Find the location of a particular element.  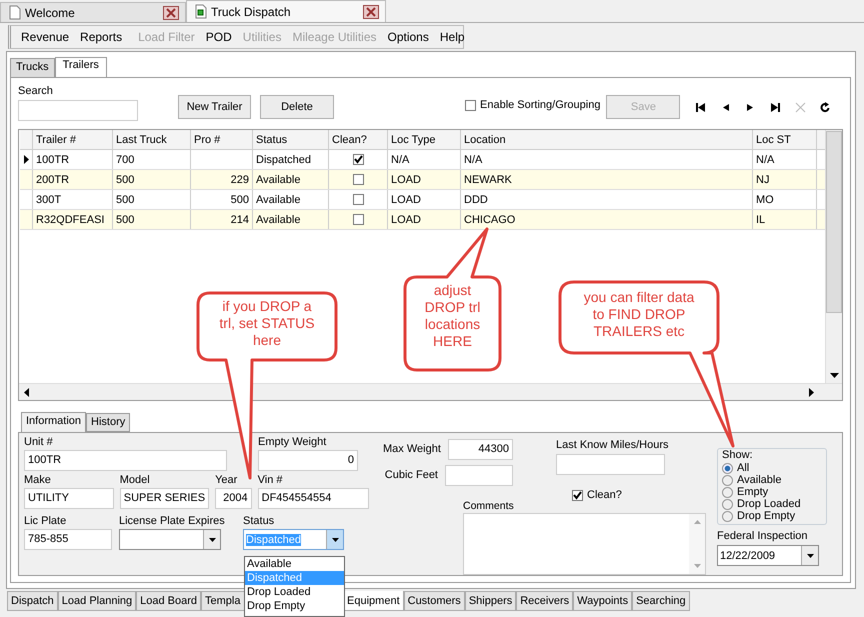

group-label: Show: is located at coordinates (738, 455).